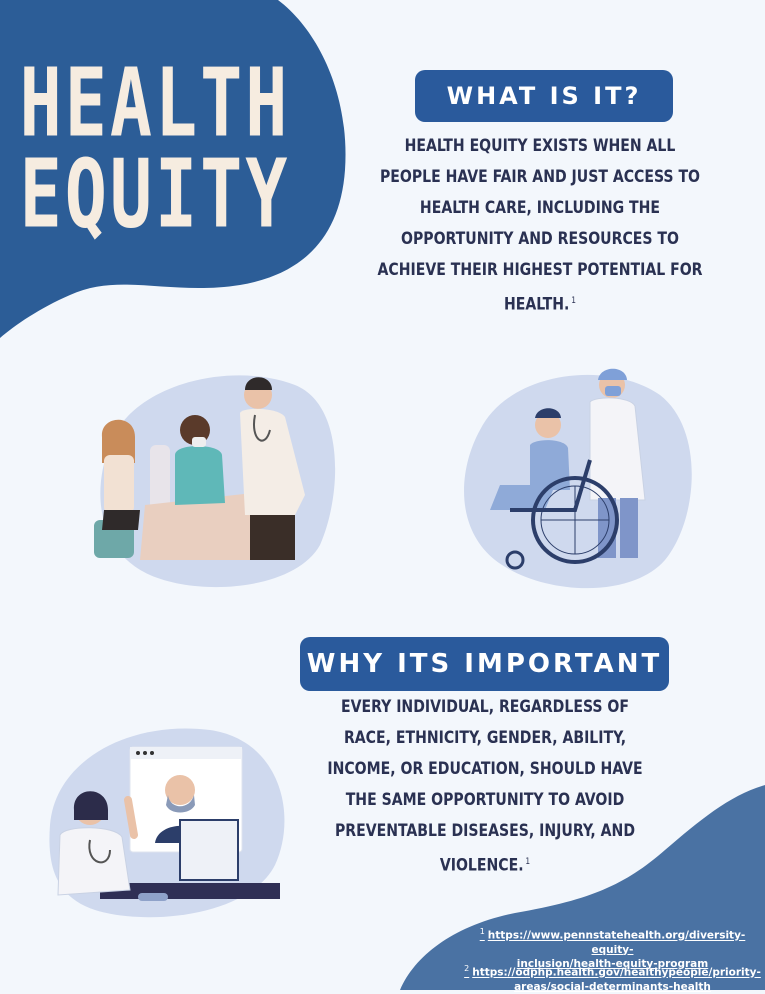 The width and height of the screenshot is (765, 994). I want to click on hospital-bed-patient-doctor-illustration, so click(215, 481).